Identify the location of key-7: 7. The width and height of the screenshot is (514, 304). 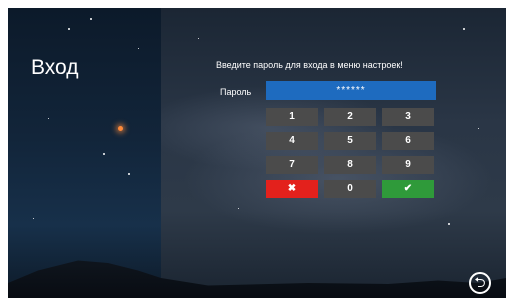
(292, 165).